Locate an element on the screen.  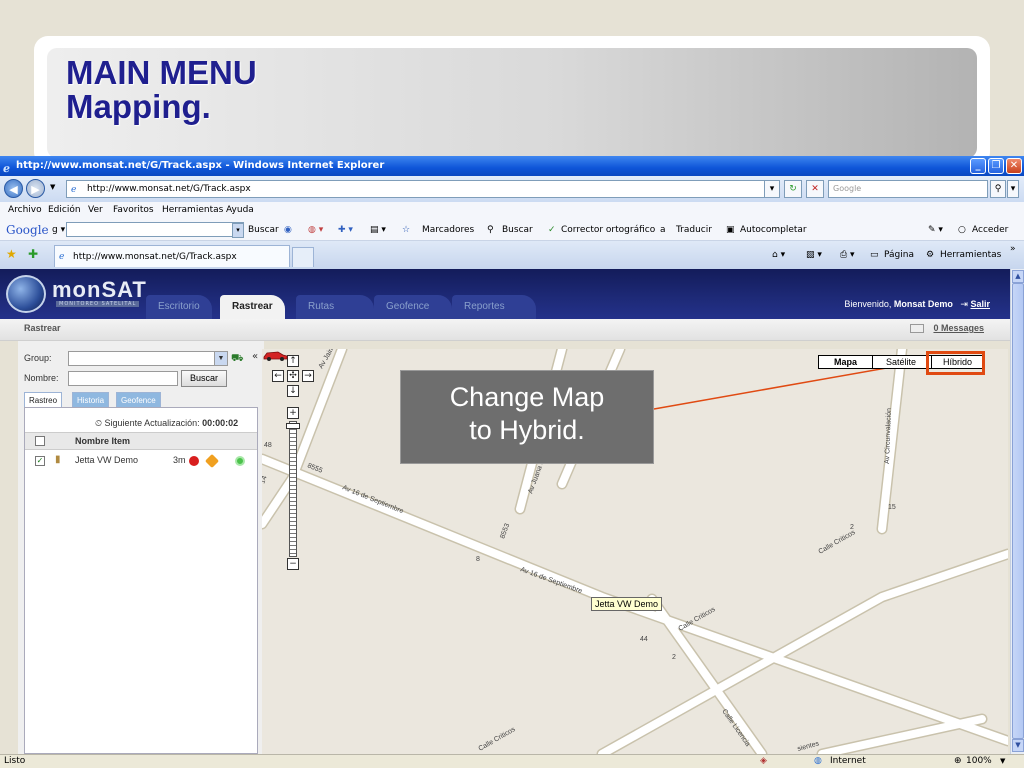
vertical-scrollbar: ▲ ▼ is located at coordinates (1017, 511).